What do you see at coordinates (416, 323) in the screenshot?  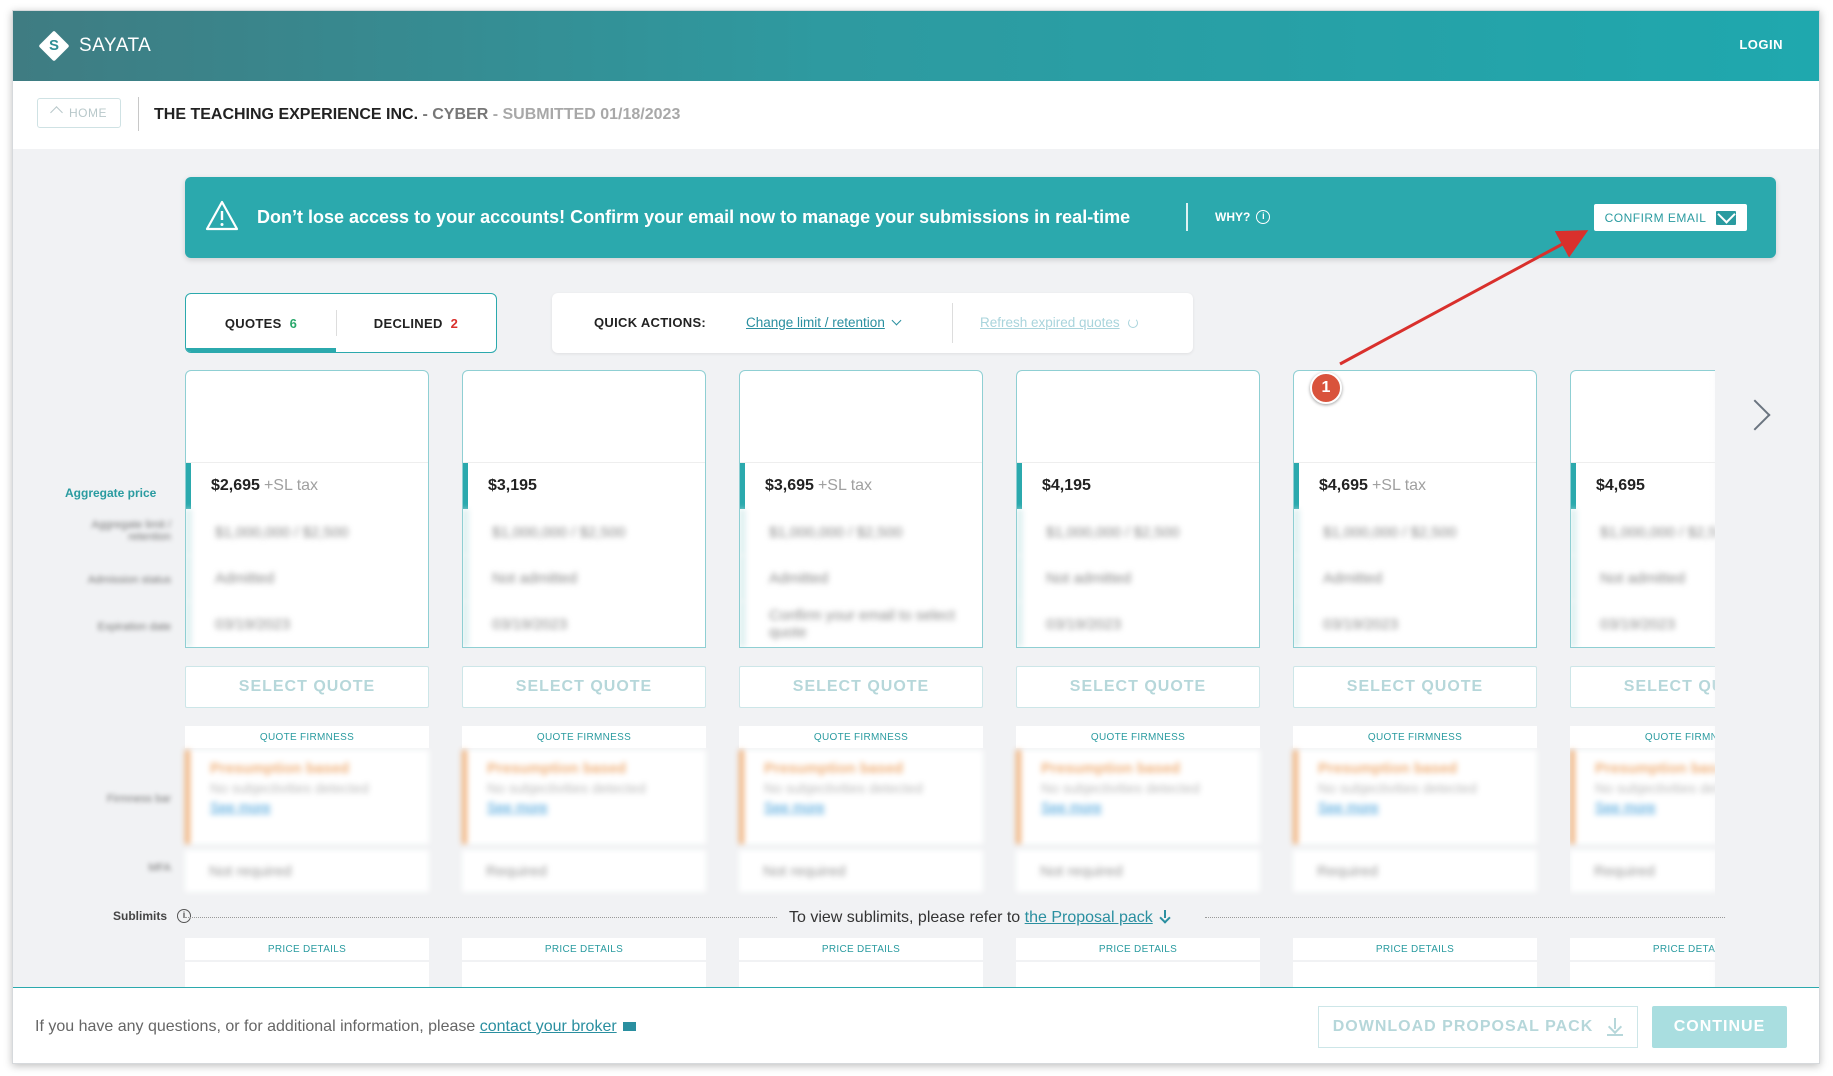 I see `tab-declined: DECLINED 2` at bounding box center [416, 323].